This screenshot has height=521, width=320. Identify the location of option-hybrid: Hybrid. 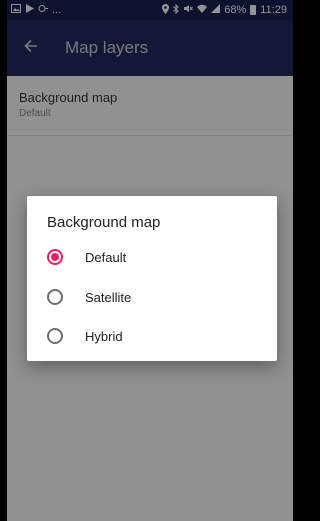
(157, 336).